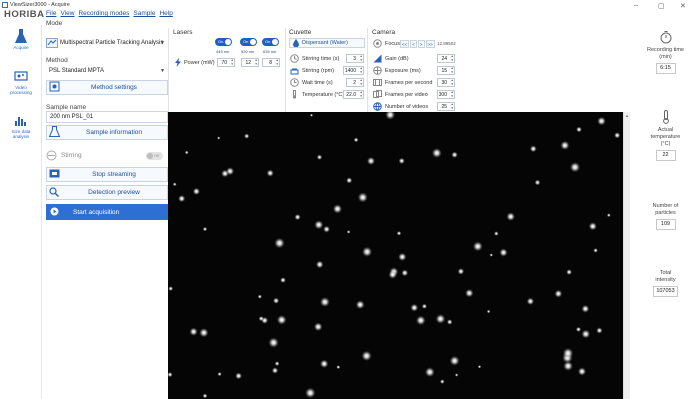 The height and width of the screenshot is (399, 691). I want to click on focus-value: 12.89502, so click(446, 43).